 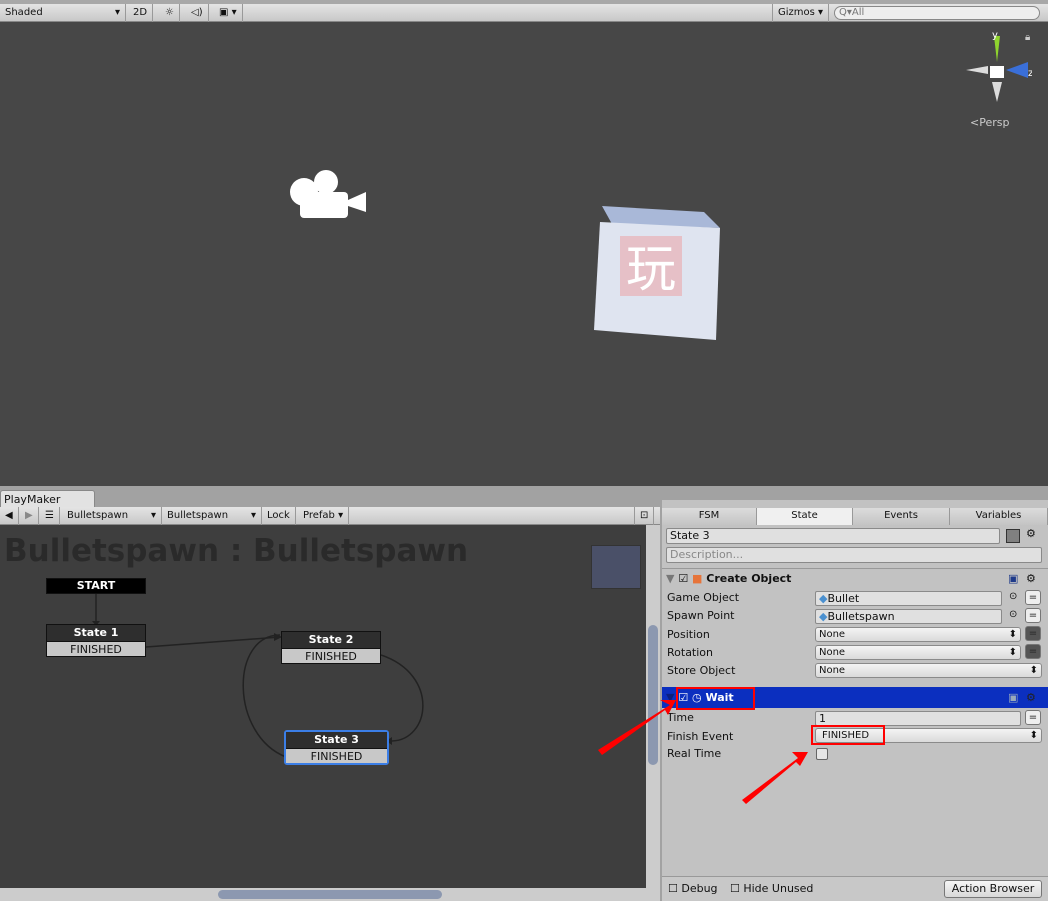 I want to click on create-object-title: Create Object, so click(x=749, y=578).